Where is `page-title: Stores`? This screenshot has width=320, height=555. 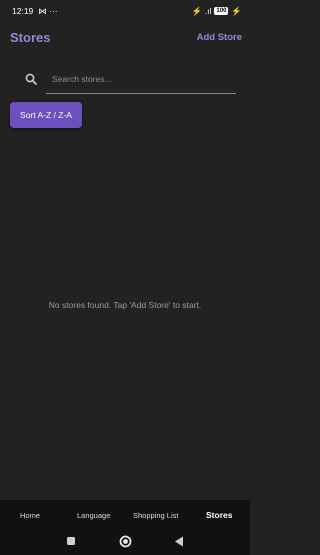
page-title: Stores is located at coordinates (30, 37).